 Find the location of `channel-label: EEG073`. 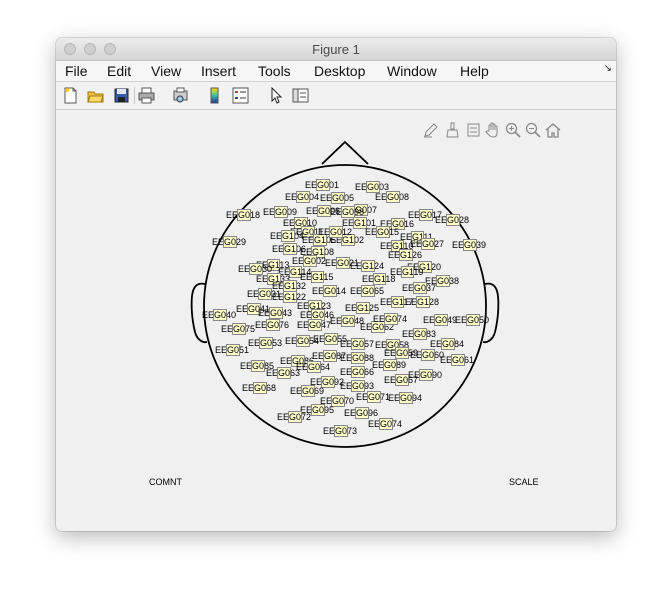

channel-label: EEG073 is located at coordinates (340, 431).